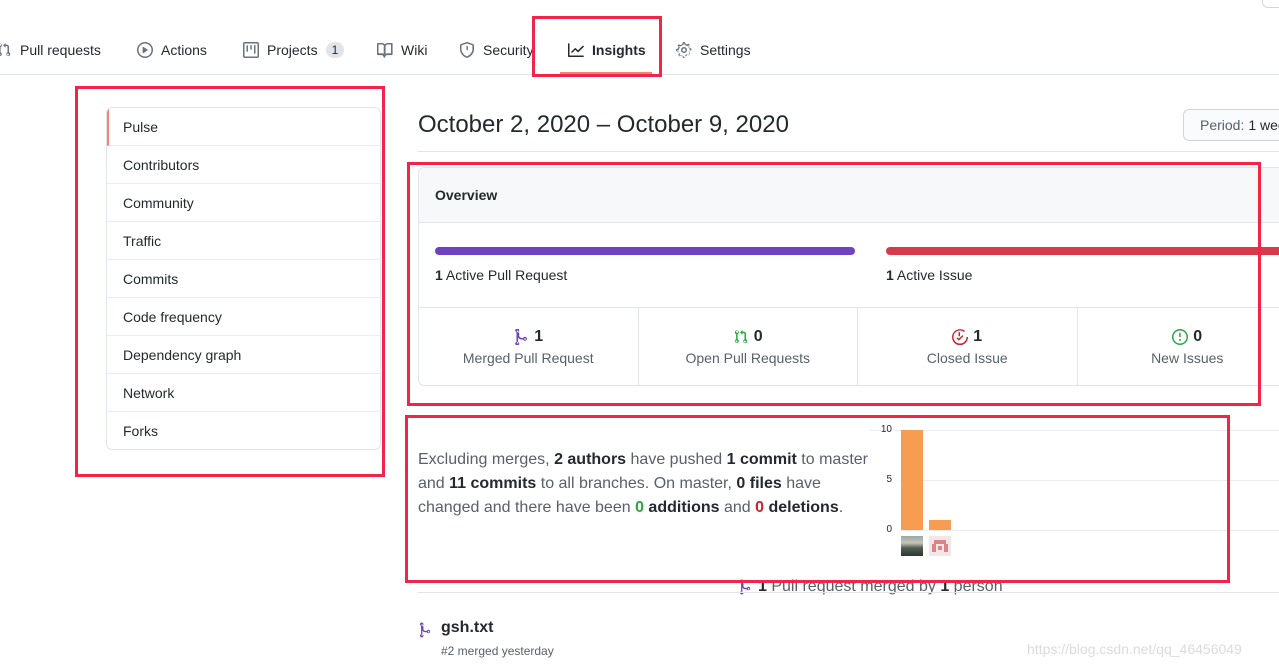 The image size is (1279, 669). What do you see at coordinates (60, 50) in the screenshot?
I see `tab-label: Pull requests` at bounding box center [60, 50].